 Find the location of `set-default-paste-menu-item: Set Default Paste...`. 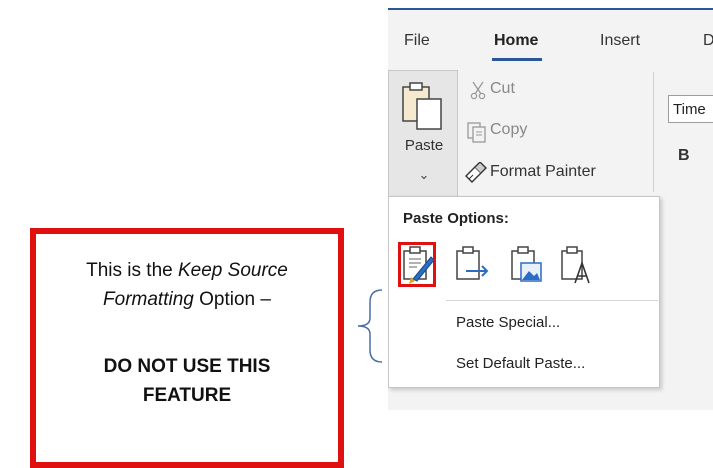

set-default-paste-menu-item: Set Default Paste... is located at coordinates (520, 363).